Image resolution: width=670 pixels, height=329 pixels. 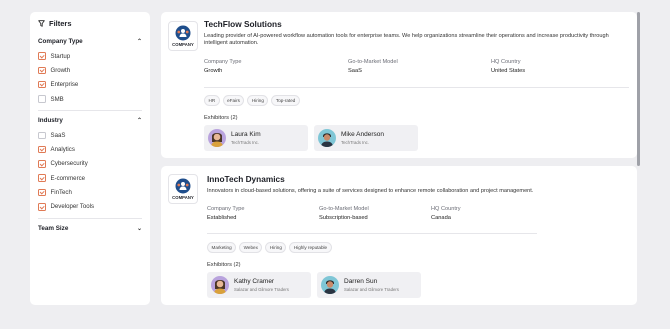 What do you see at coordinates (90, 85) in the screenshot?
I see `filter-option-enterprise: Enterprise` at bounding box center [90, 85].